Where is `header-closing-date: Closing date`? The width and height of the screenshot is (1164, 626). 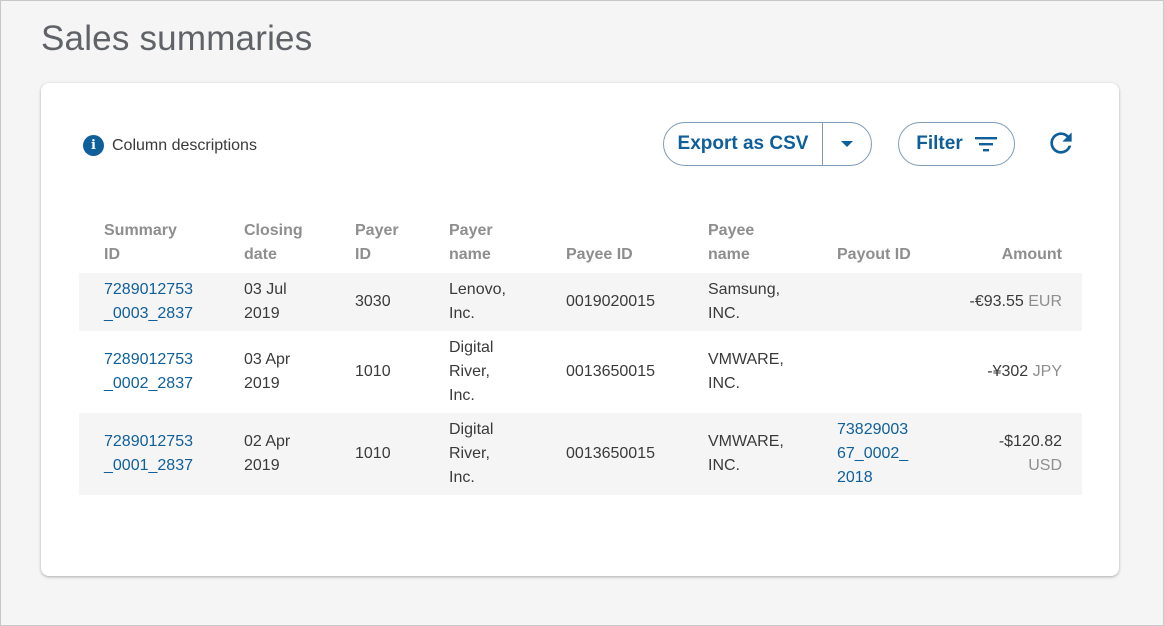 header-closing-date: Closing date is located at coordinates (274, 243).